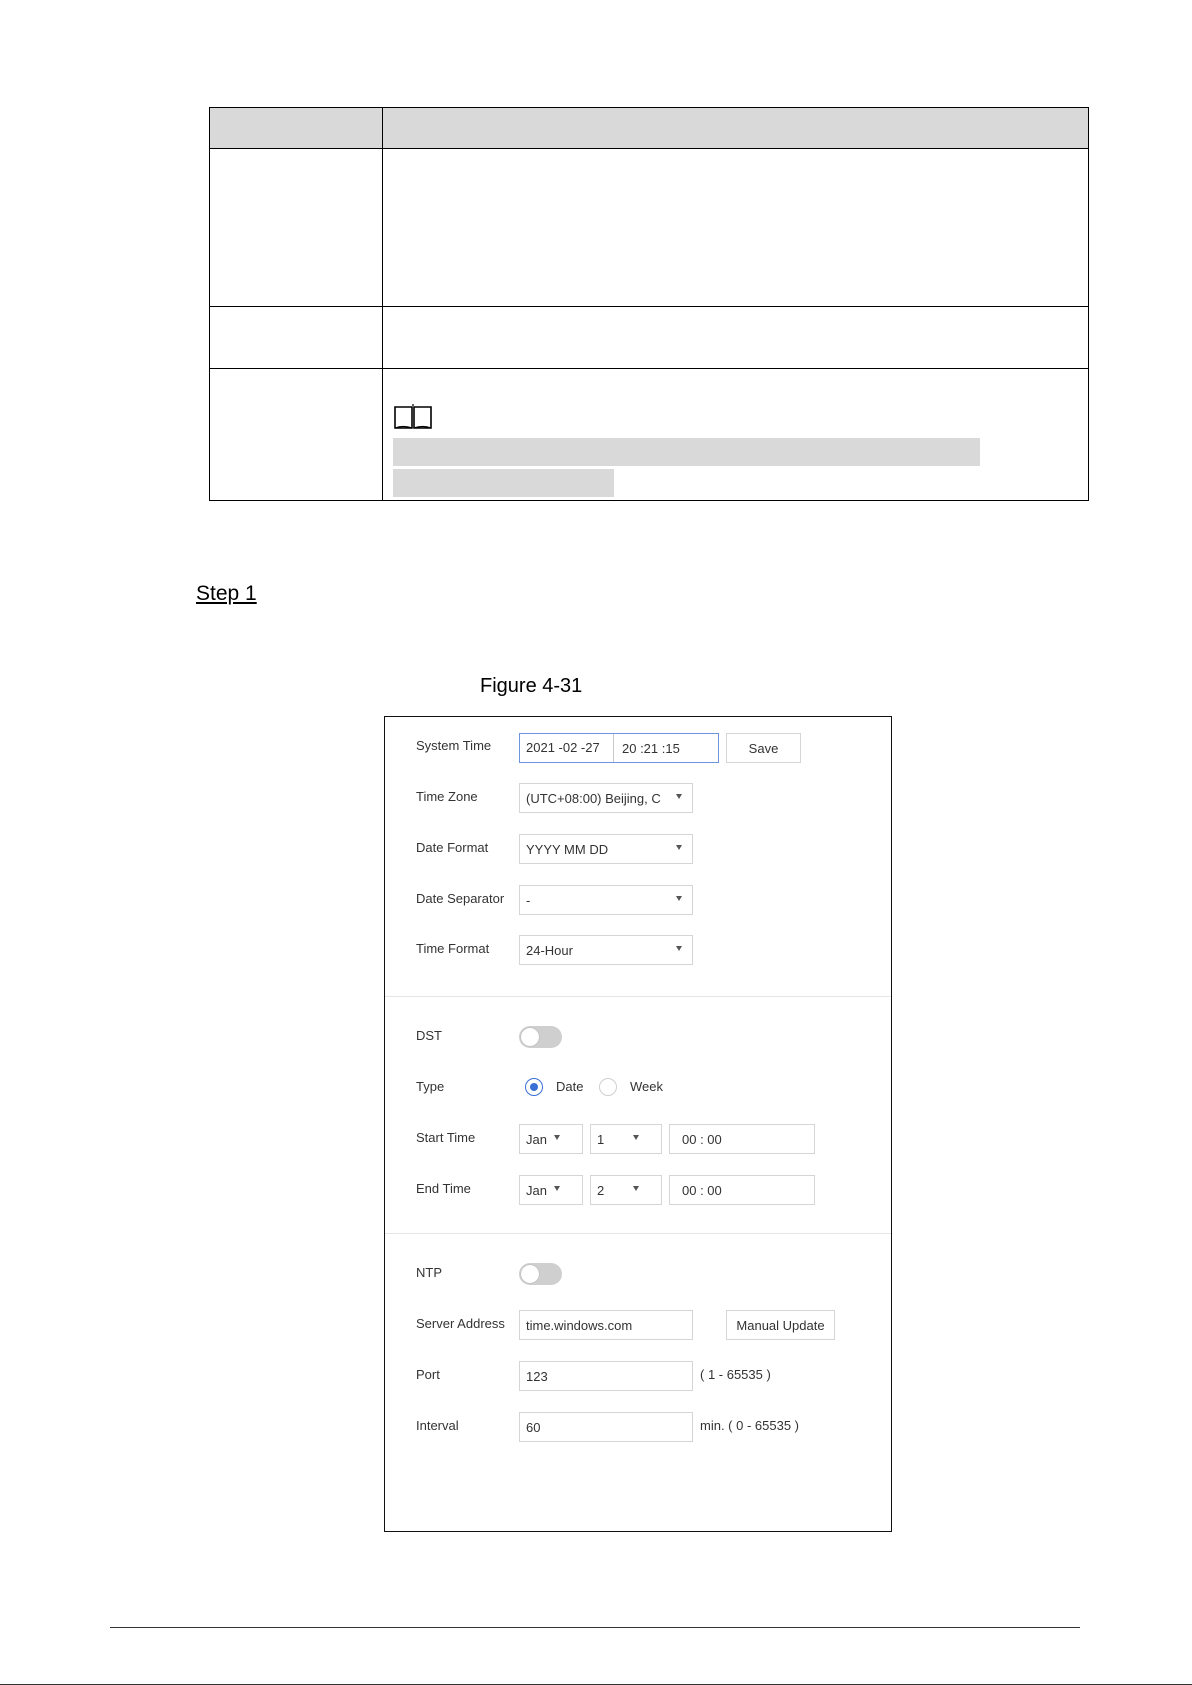 Image resolution: width=1192 pixels, height=1685 pixels. Describe the element at coordinates (540, 1274) in the screenshot. I see `ntp-toggle` at that location.